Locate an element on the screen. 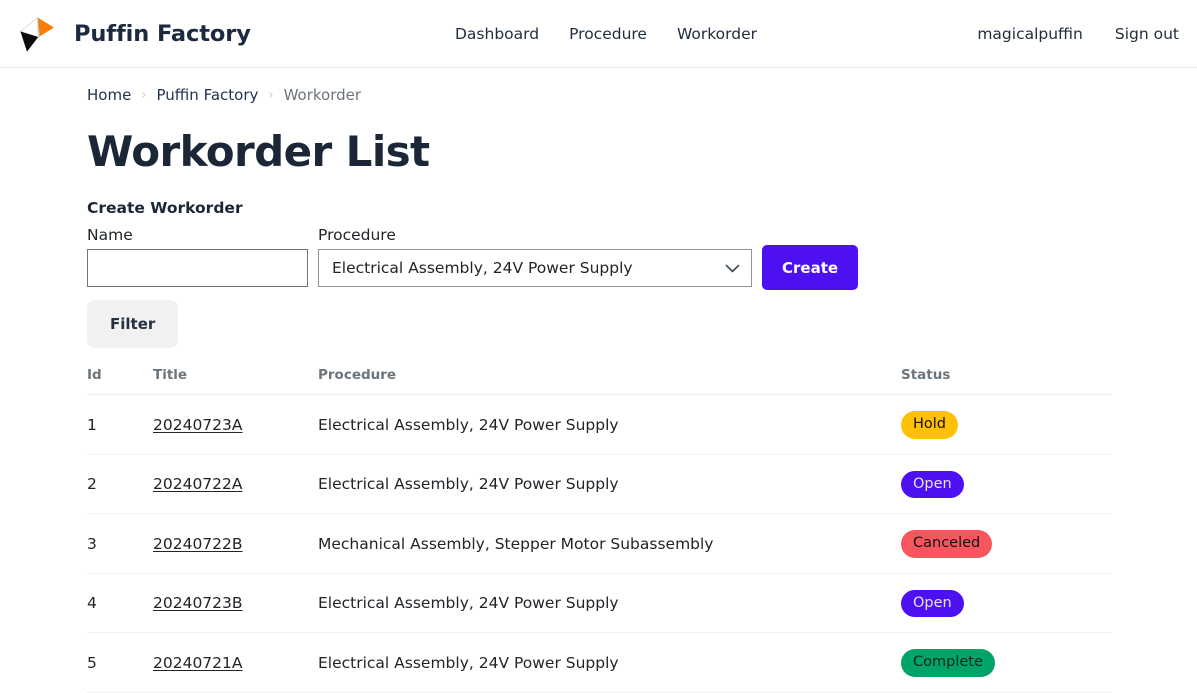 This screenshot has height=693, width=1197. cell-id: 5 is located at coordinates (120, 662).